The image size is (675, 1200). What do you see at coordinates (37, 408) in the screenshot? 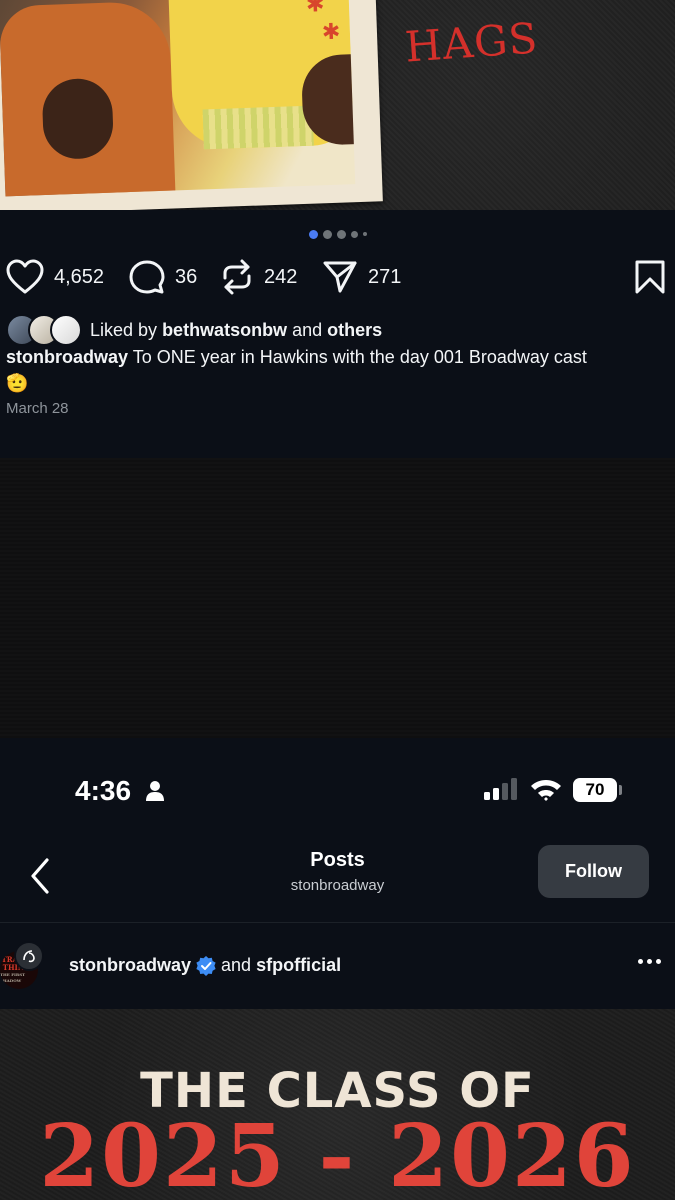
I see `post-date: March 28` at bounding box center [37, 408].